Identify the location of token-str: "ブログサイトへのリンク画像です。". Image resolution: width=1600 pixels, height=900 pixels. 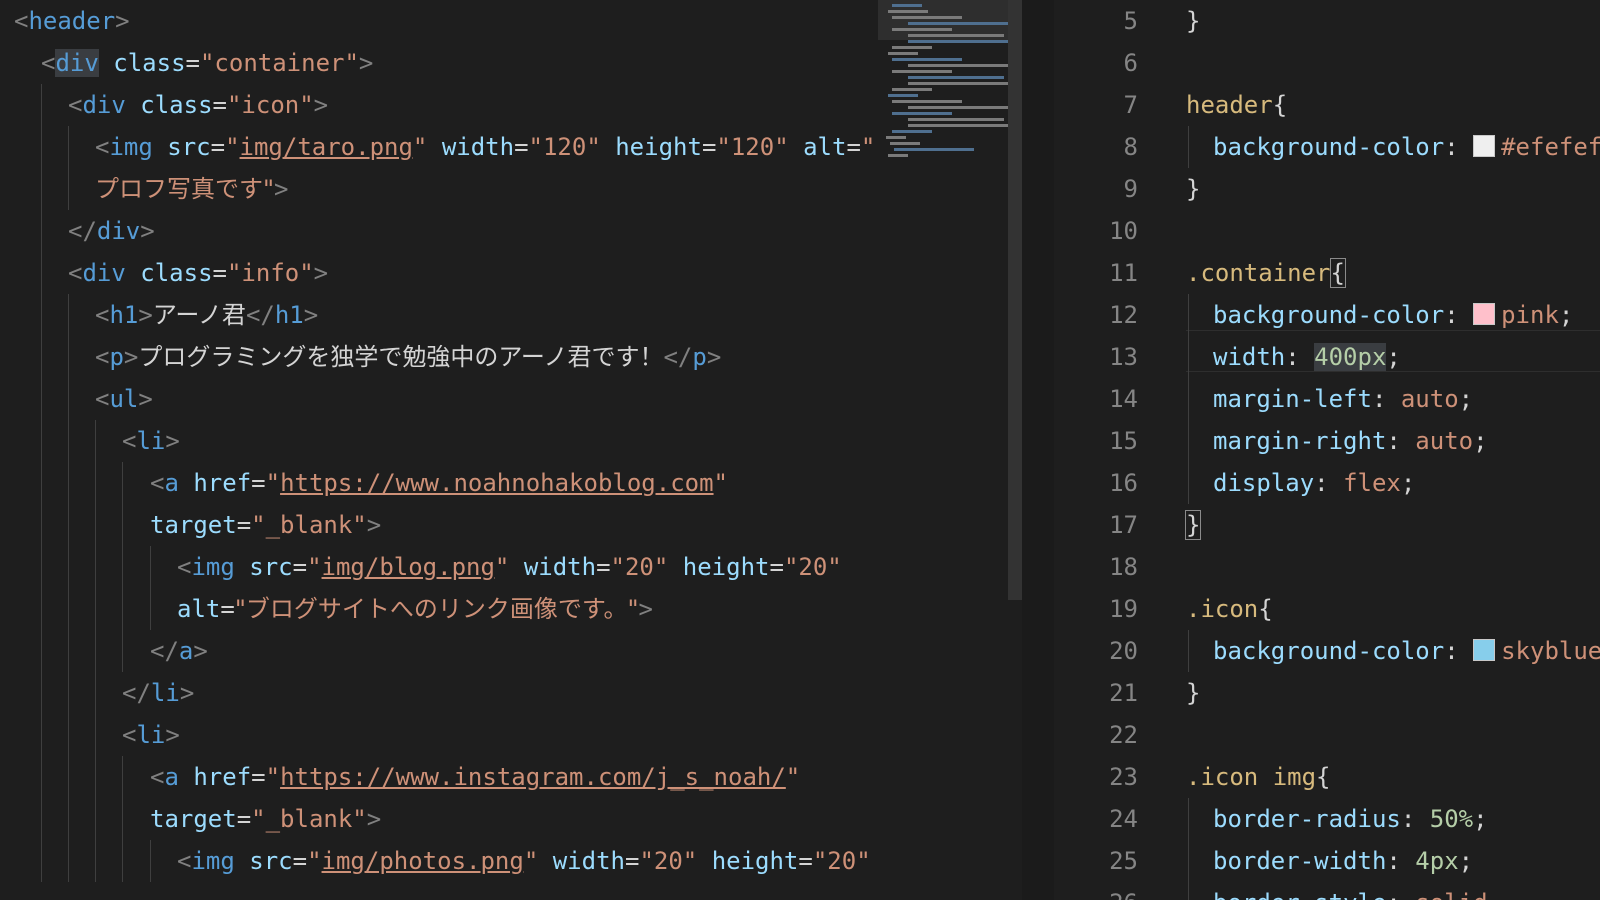
(436, 609).